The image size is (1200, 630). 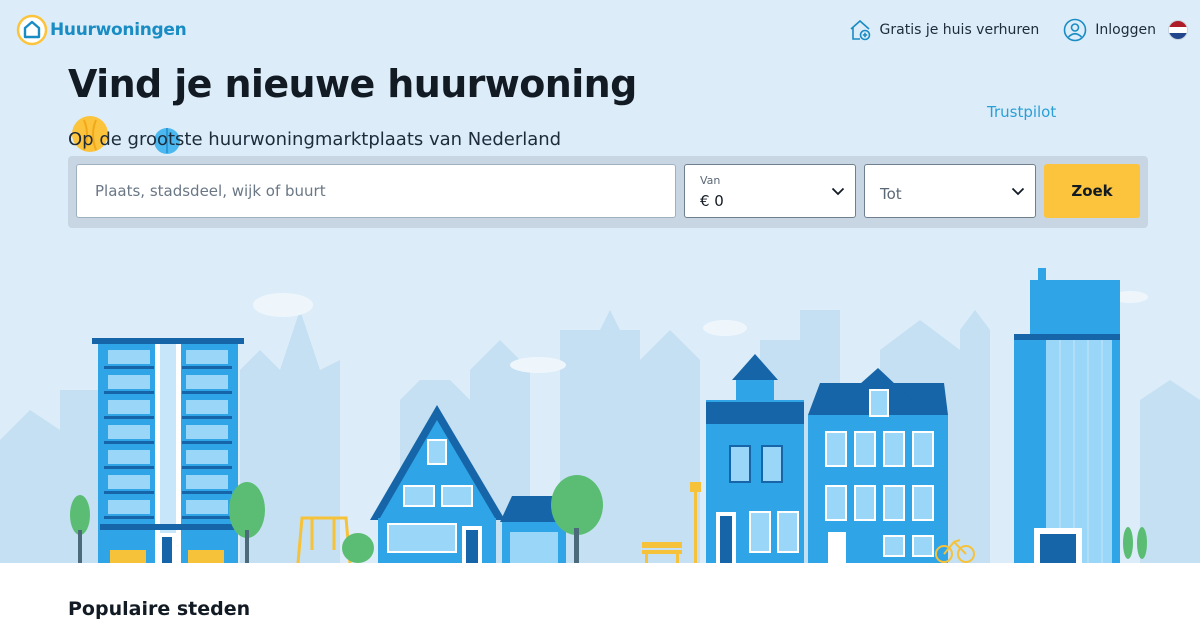 What do you see at coordinates (950, 191) in the screenshot?
I see `price-to-select: Tot` at bounding box center [950, 191].